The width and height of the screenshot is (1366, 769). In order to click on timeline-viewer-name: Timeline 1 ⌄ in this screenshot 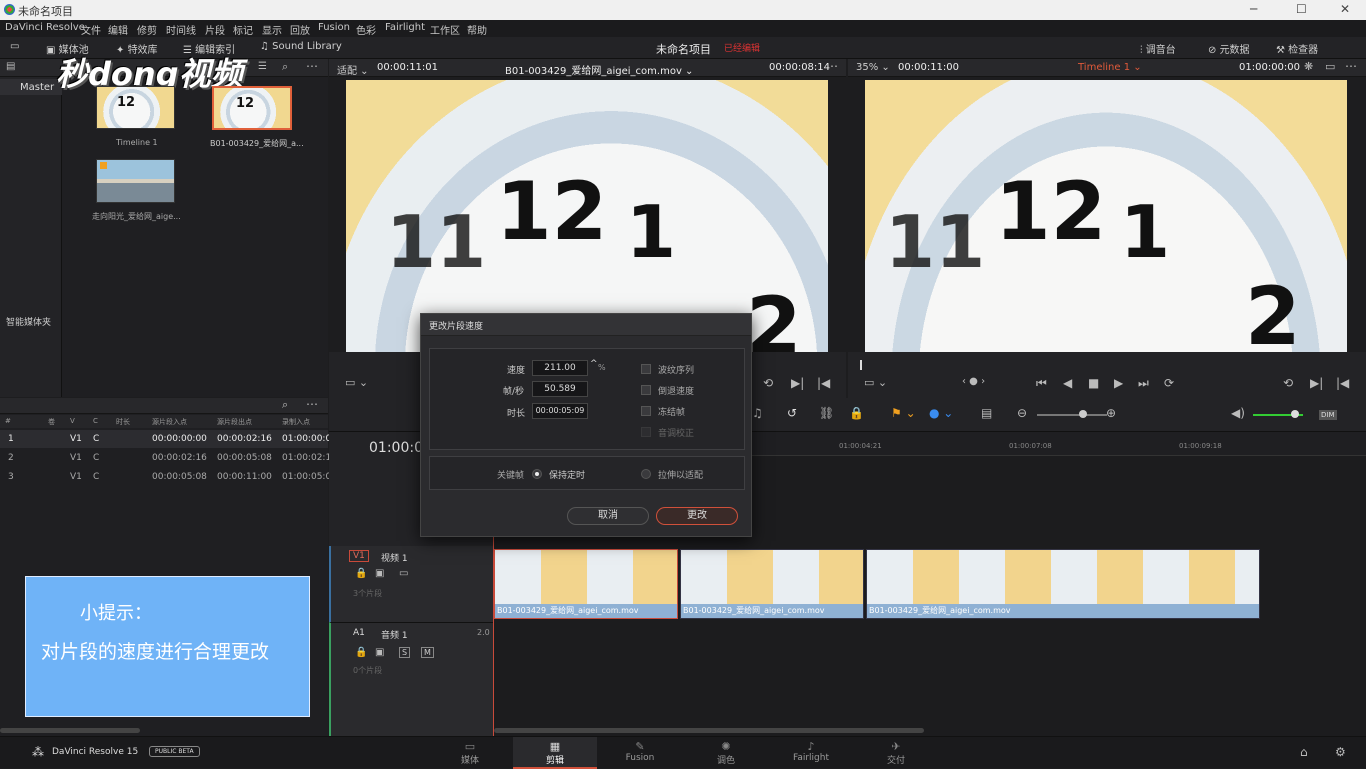, I will do `click(1110, 67)`.